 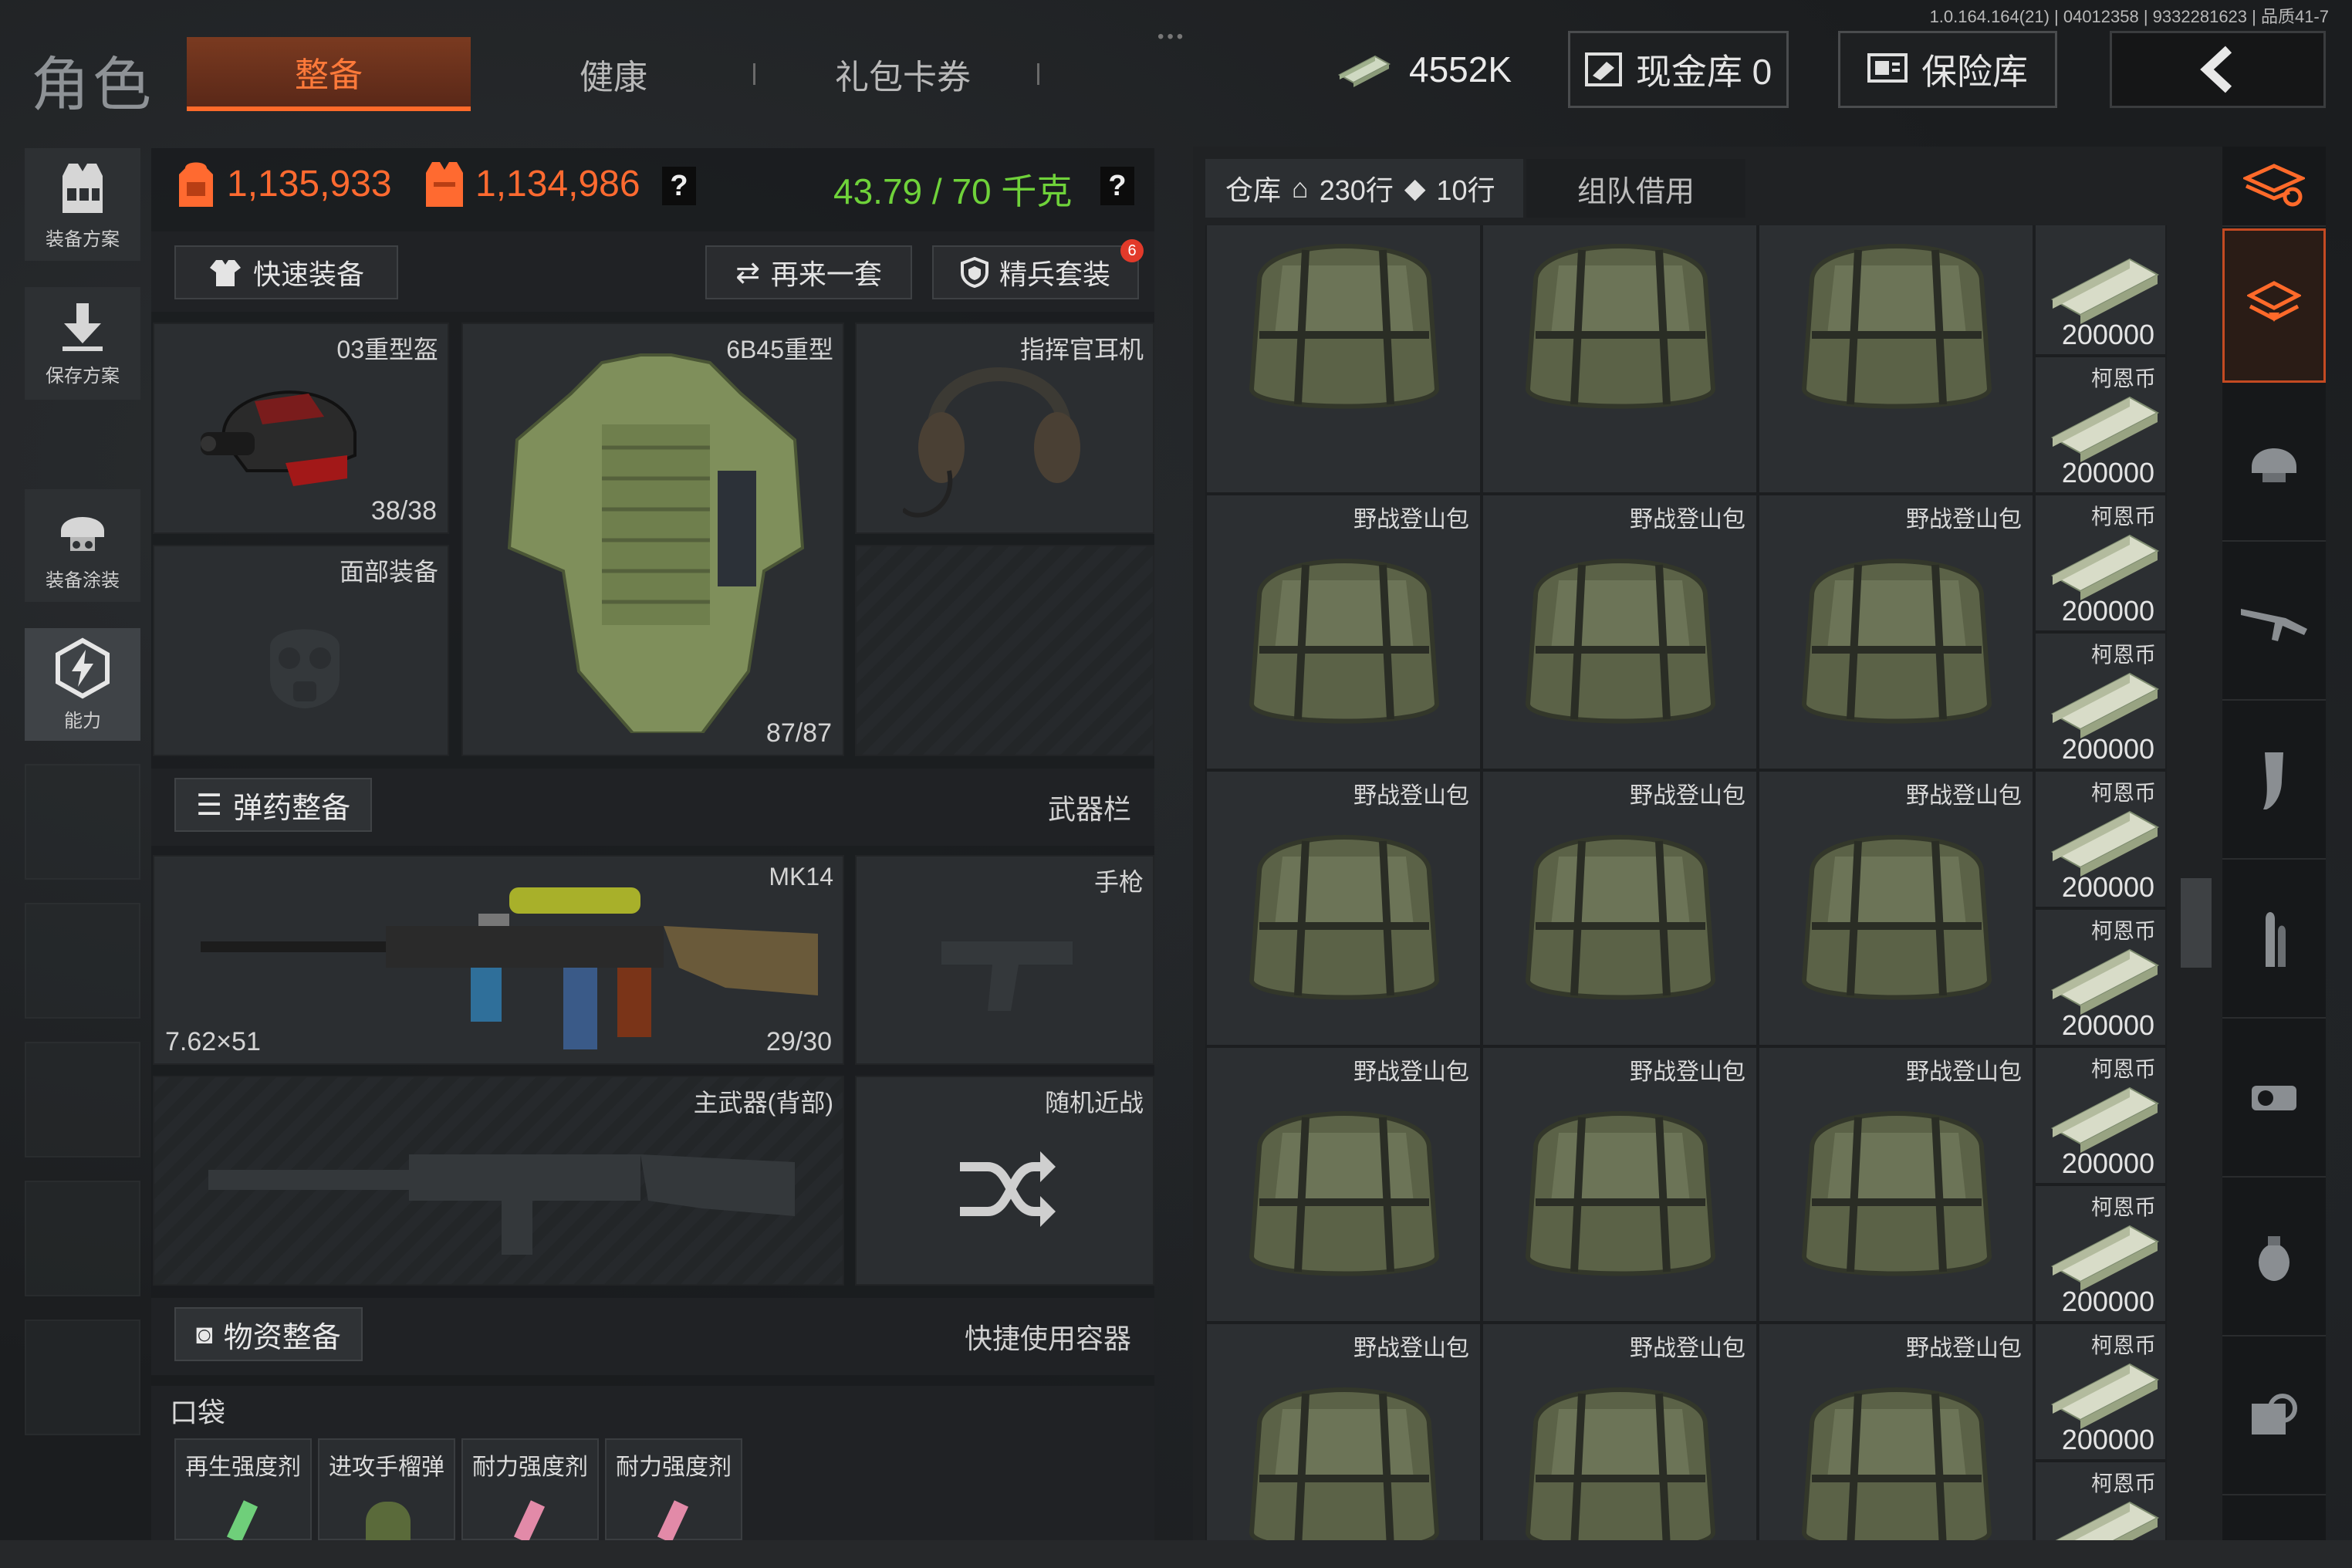 What do you see at coordinates (1004, 428) in the screenshot?
I see `headset-slot: 指挥官耳机` at bounding box center [1004, 428].